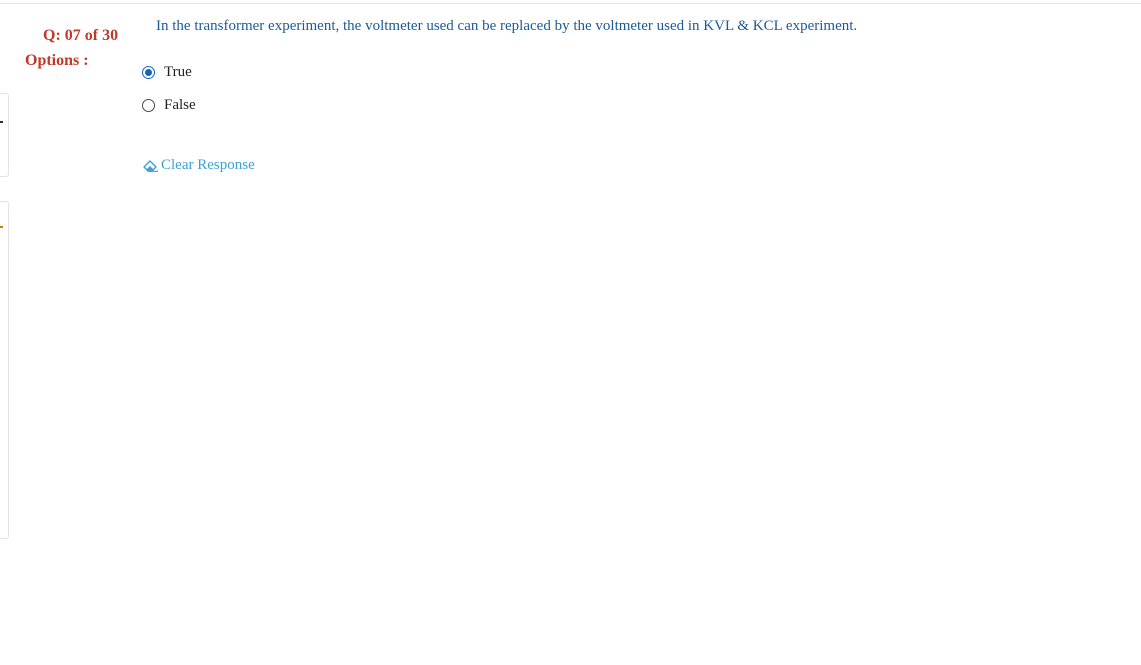 This screenshot has height=665, width=1141. What do you see at coordinates (178, 72) in the screenshot?
I see `option-label: True` at bounding box center [178, 72].